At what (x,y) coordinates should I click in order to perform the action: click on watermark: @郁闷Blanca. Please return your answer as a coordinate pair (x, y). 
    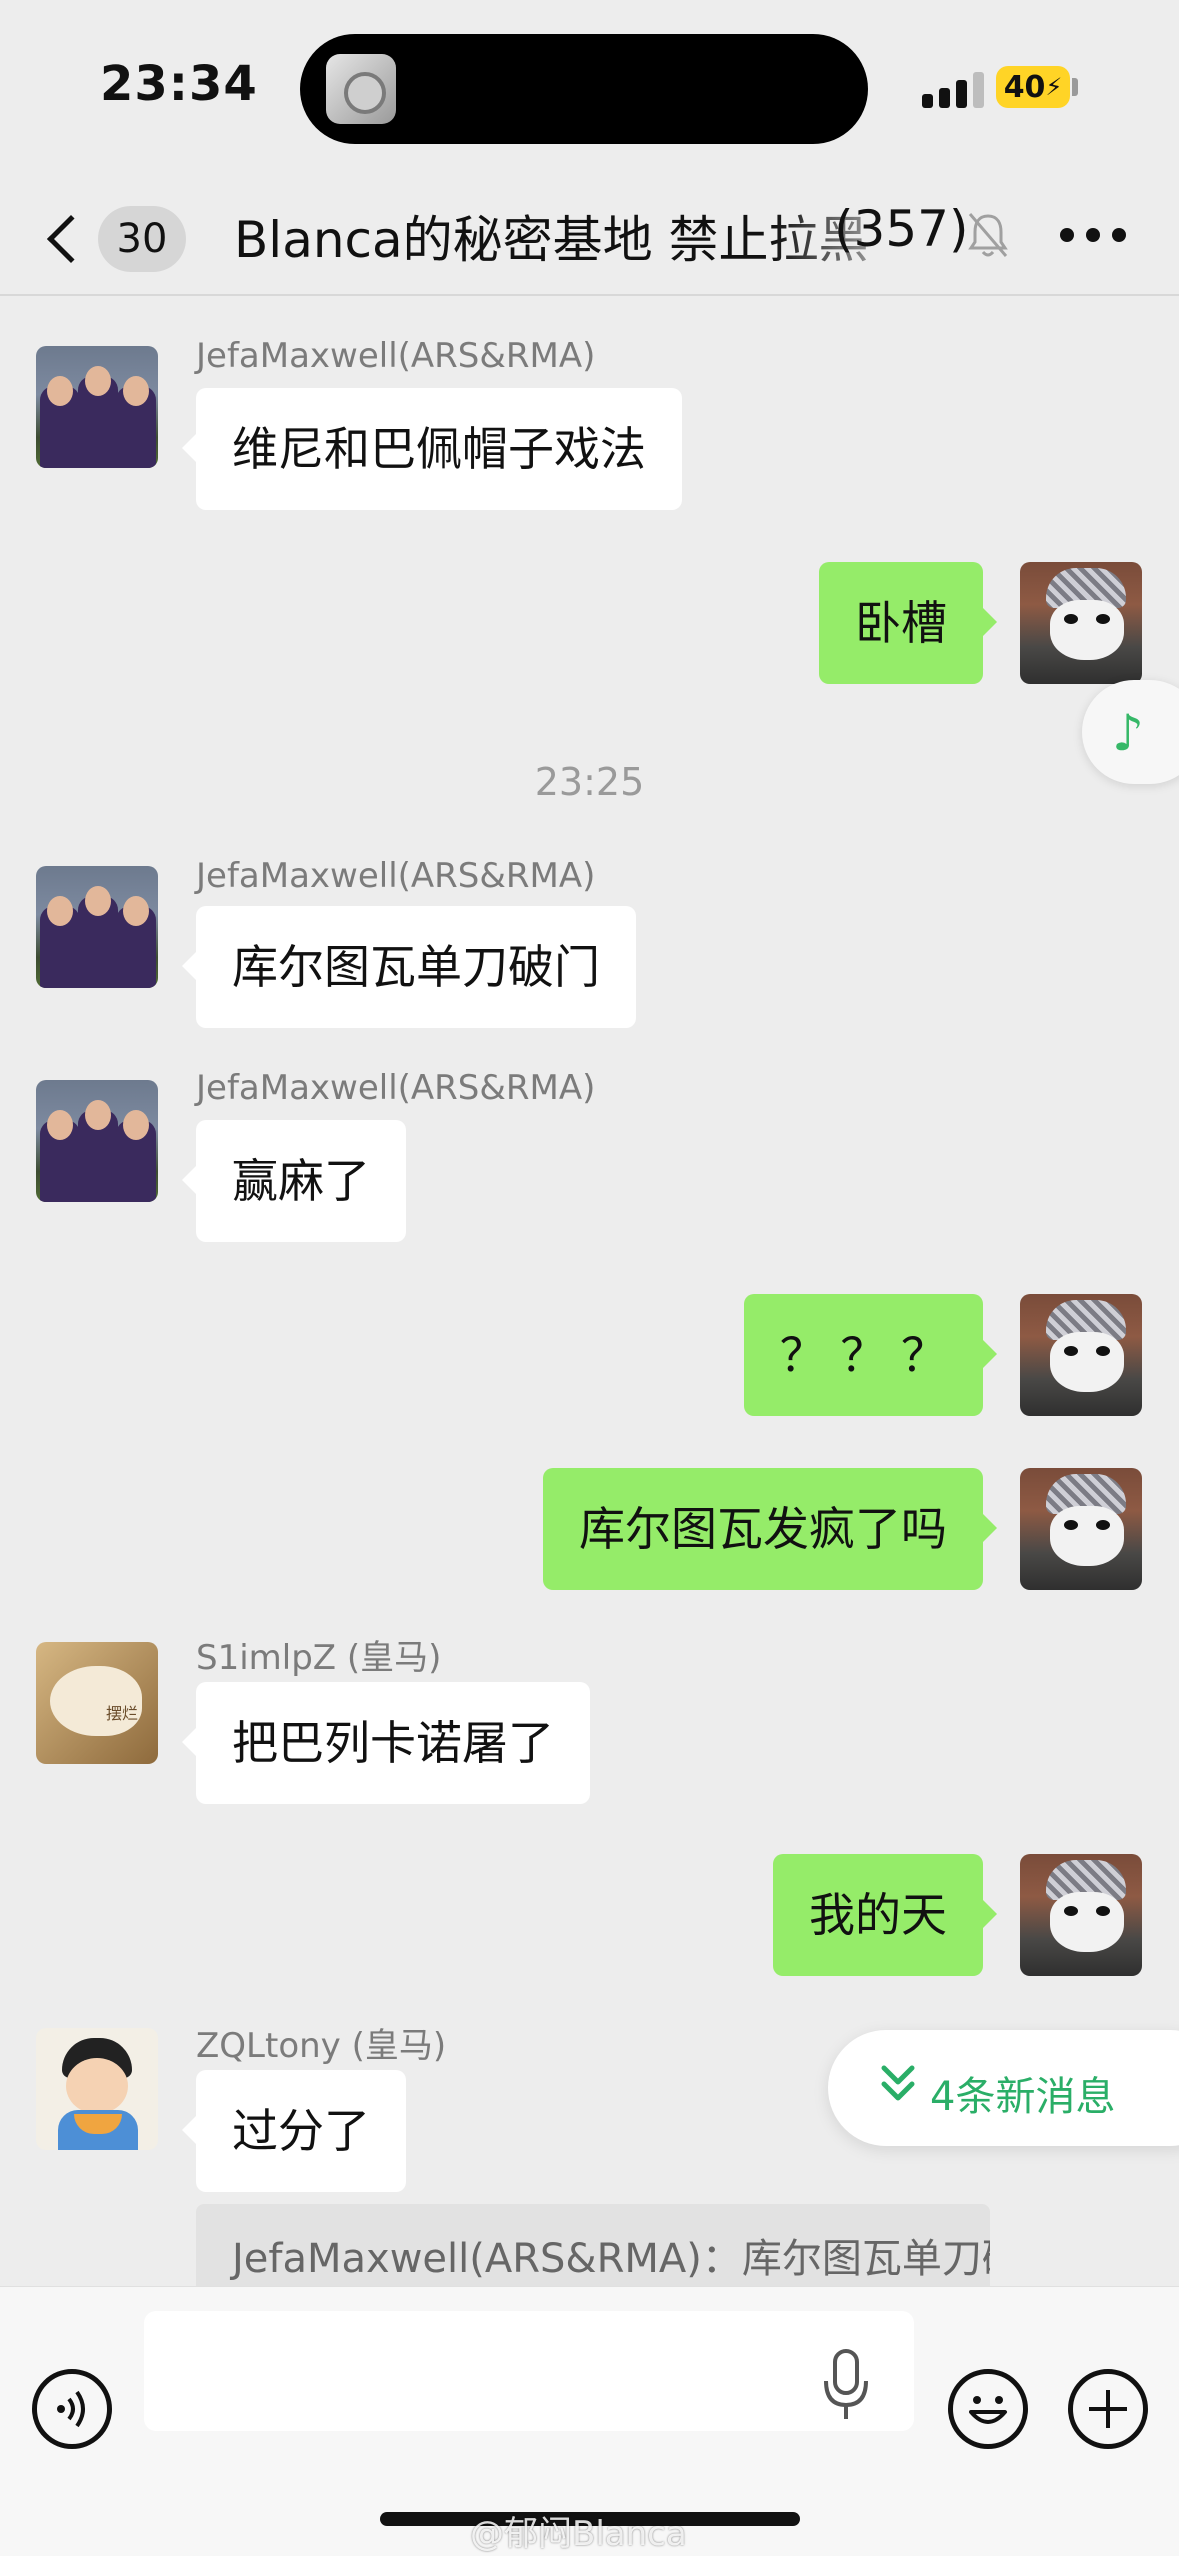
    Looking at the image, I should click on (578, 2534).